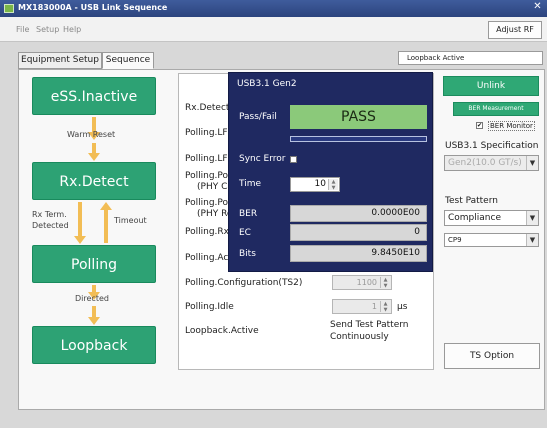  Describe the element at coordinates (60, 60) in the screenshot. I see `tab-equipment-setup: Equipment Setup` at that location.